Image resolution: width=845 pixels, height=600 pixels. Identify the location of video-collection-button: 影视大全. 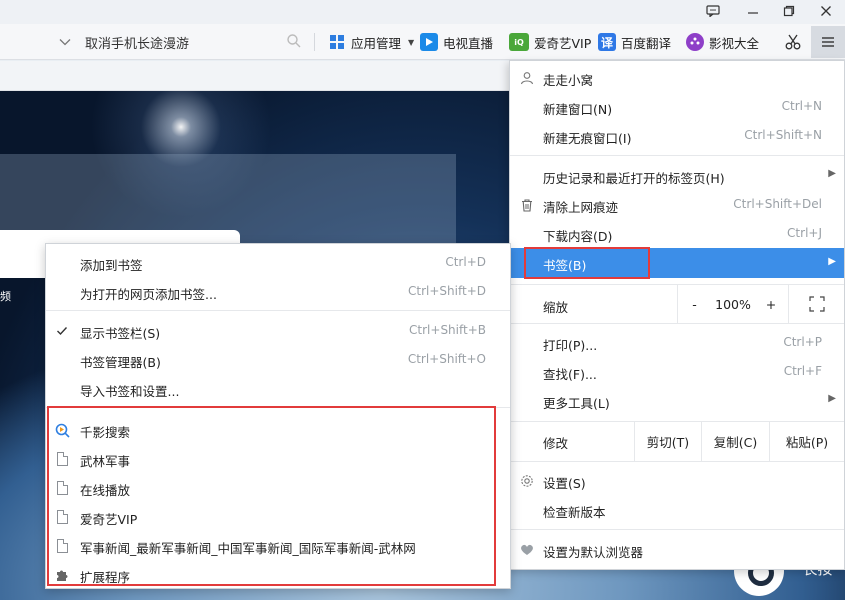
(722, 42).